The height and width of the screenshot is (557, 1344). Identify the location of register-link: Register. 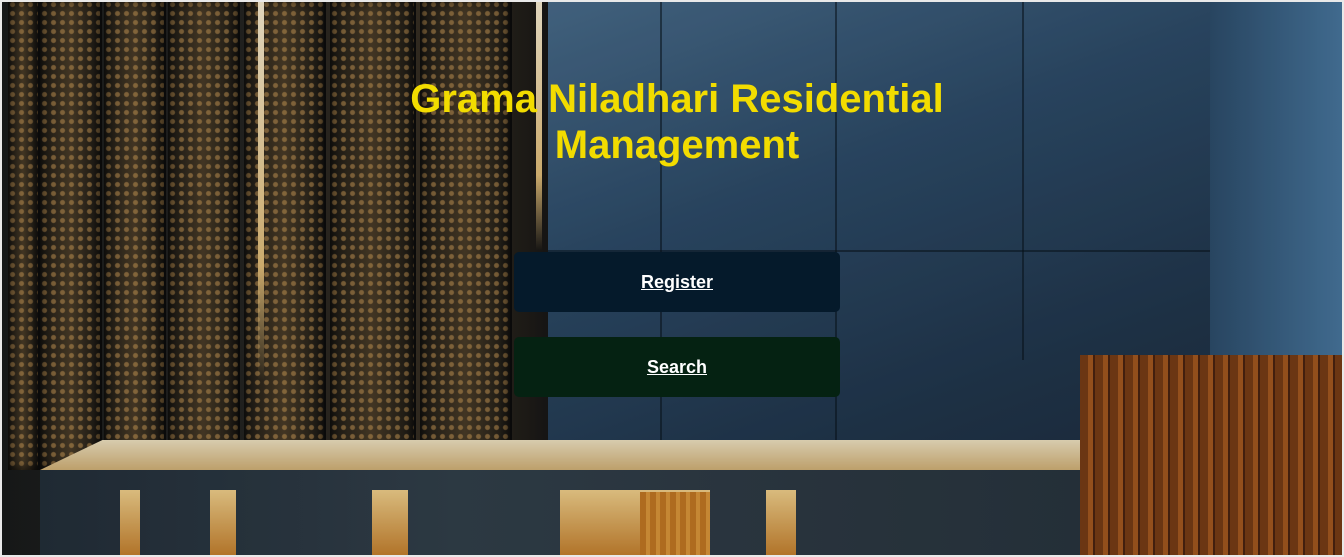
(677, 282).